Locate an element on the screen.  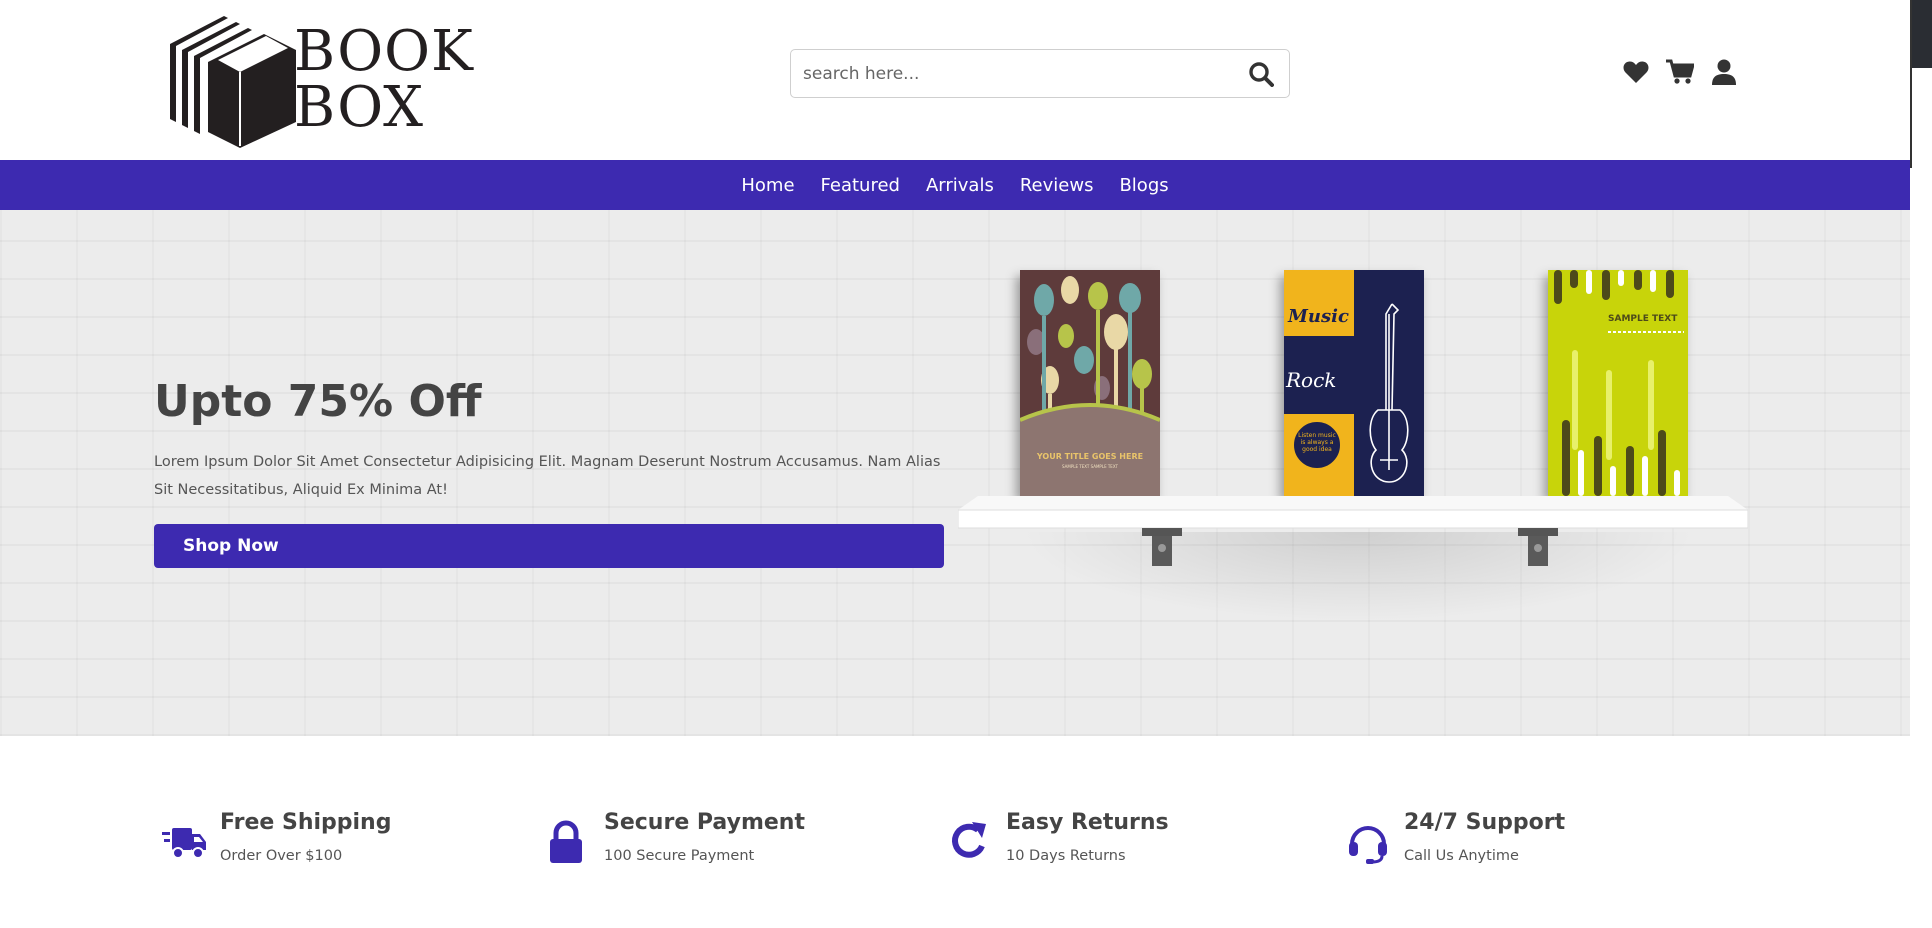
hands-illustration is located at coordinates (1090, 383).